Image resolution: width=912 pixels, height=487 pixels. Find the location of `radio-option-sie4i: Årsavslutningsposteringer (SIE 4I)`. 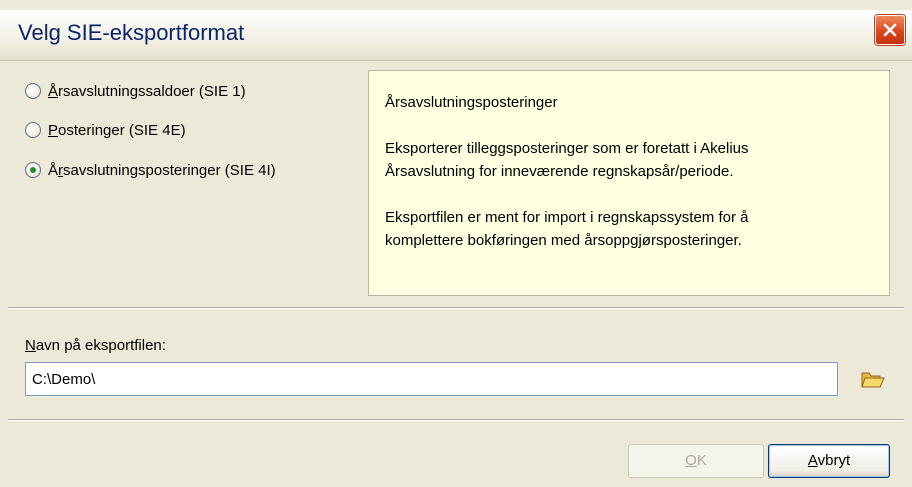

radio-option-sie4i: Årsavslutningsposteringer (SIE 4I) is located at coordinates (150, 170).